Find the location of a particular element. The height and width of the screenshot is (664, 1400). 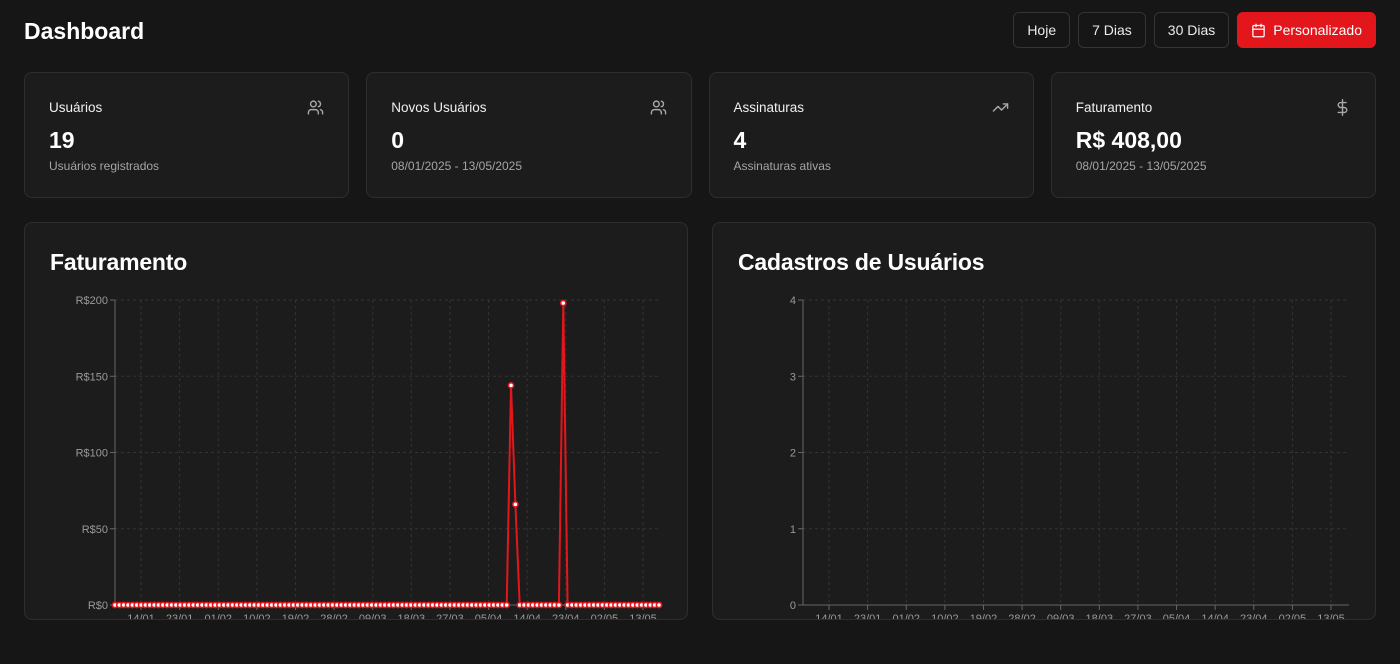

stat-card-users: Usuários 19 Usuários registrados is located at coordinates (187, 135).